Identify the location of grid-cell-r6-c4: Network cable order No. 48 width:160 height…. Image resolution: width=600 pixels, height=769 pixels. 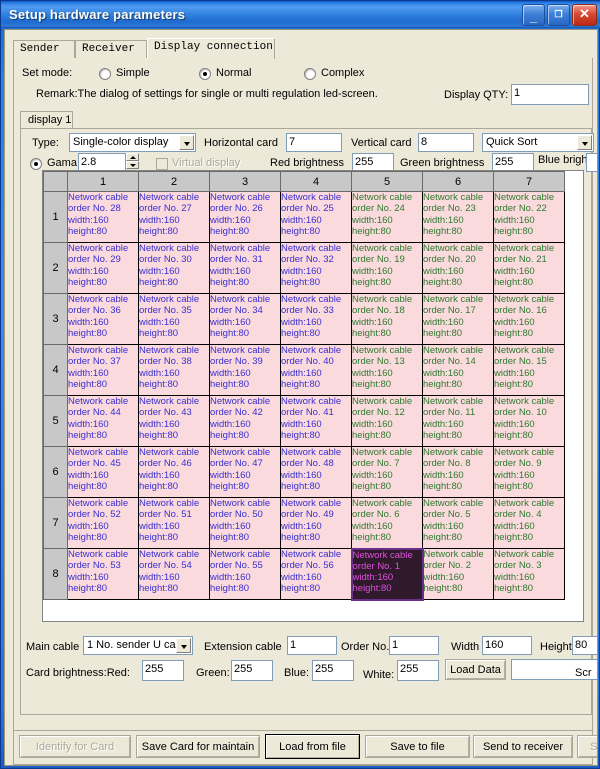
(316, 472).